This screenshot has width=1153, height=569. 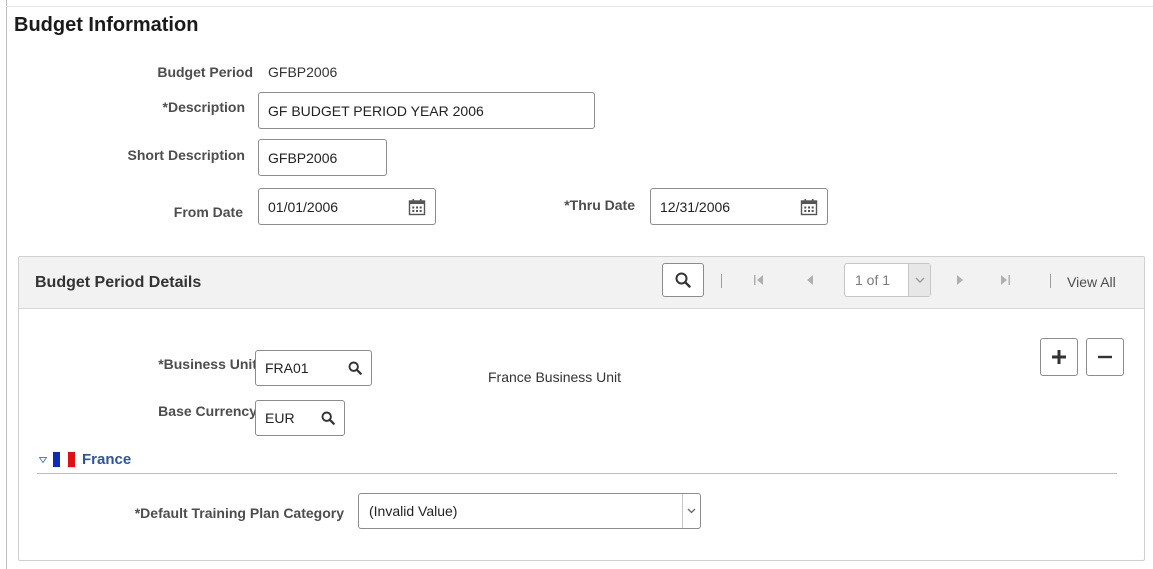 What do you see at coordinates (873, 280) in the screenshot?
I see `page-selector-value: 1 of 1` at bounding box center [873, 280].